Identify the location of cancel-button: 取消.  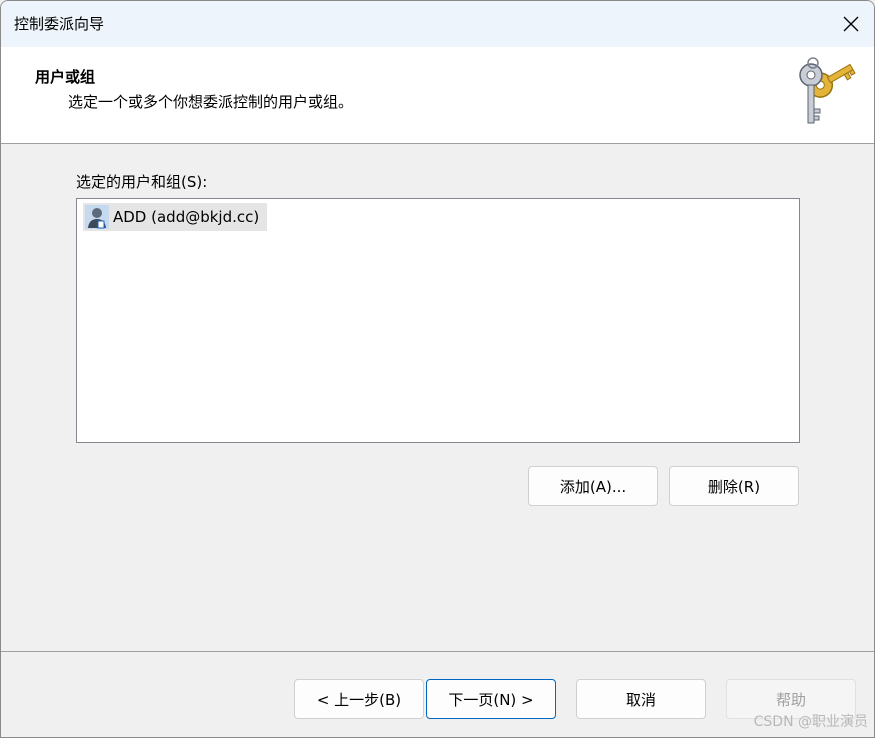
(641, 699).